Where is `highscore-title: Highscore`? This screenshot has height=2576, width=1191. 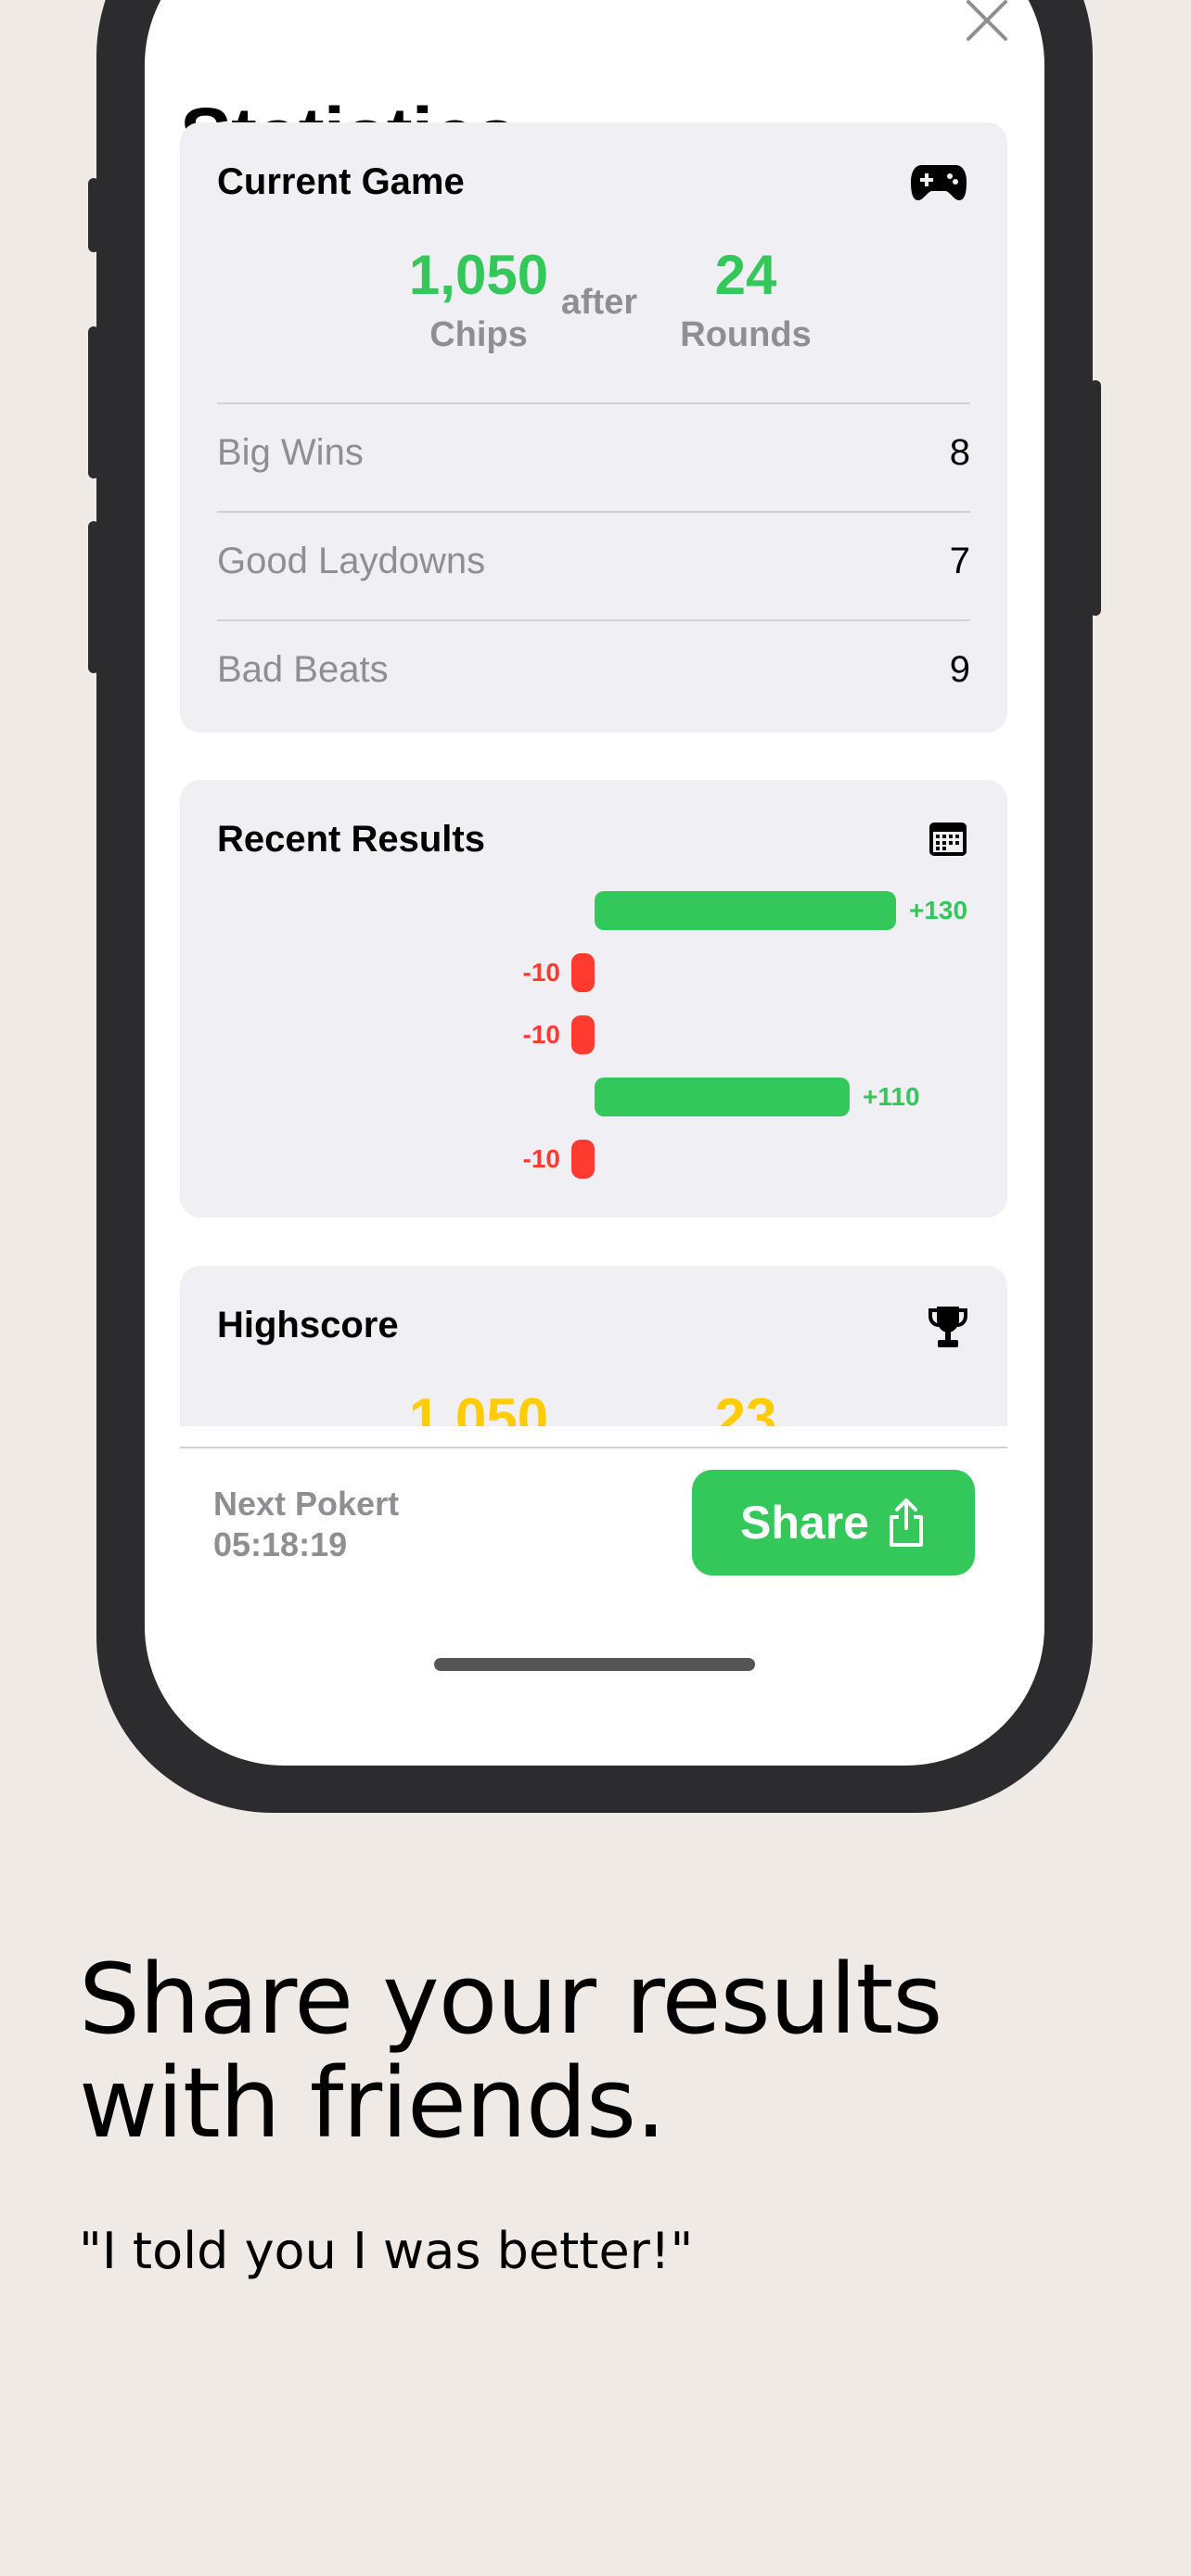 highscore-title: Highscore is located at coordinates (308, 1325).